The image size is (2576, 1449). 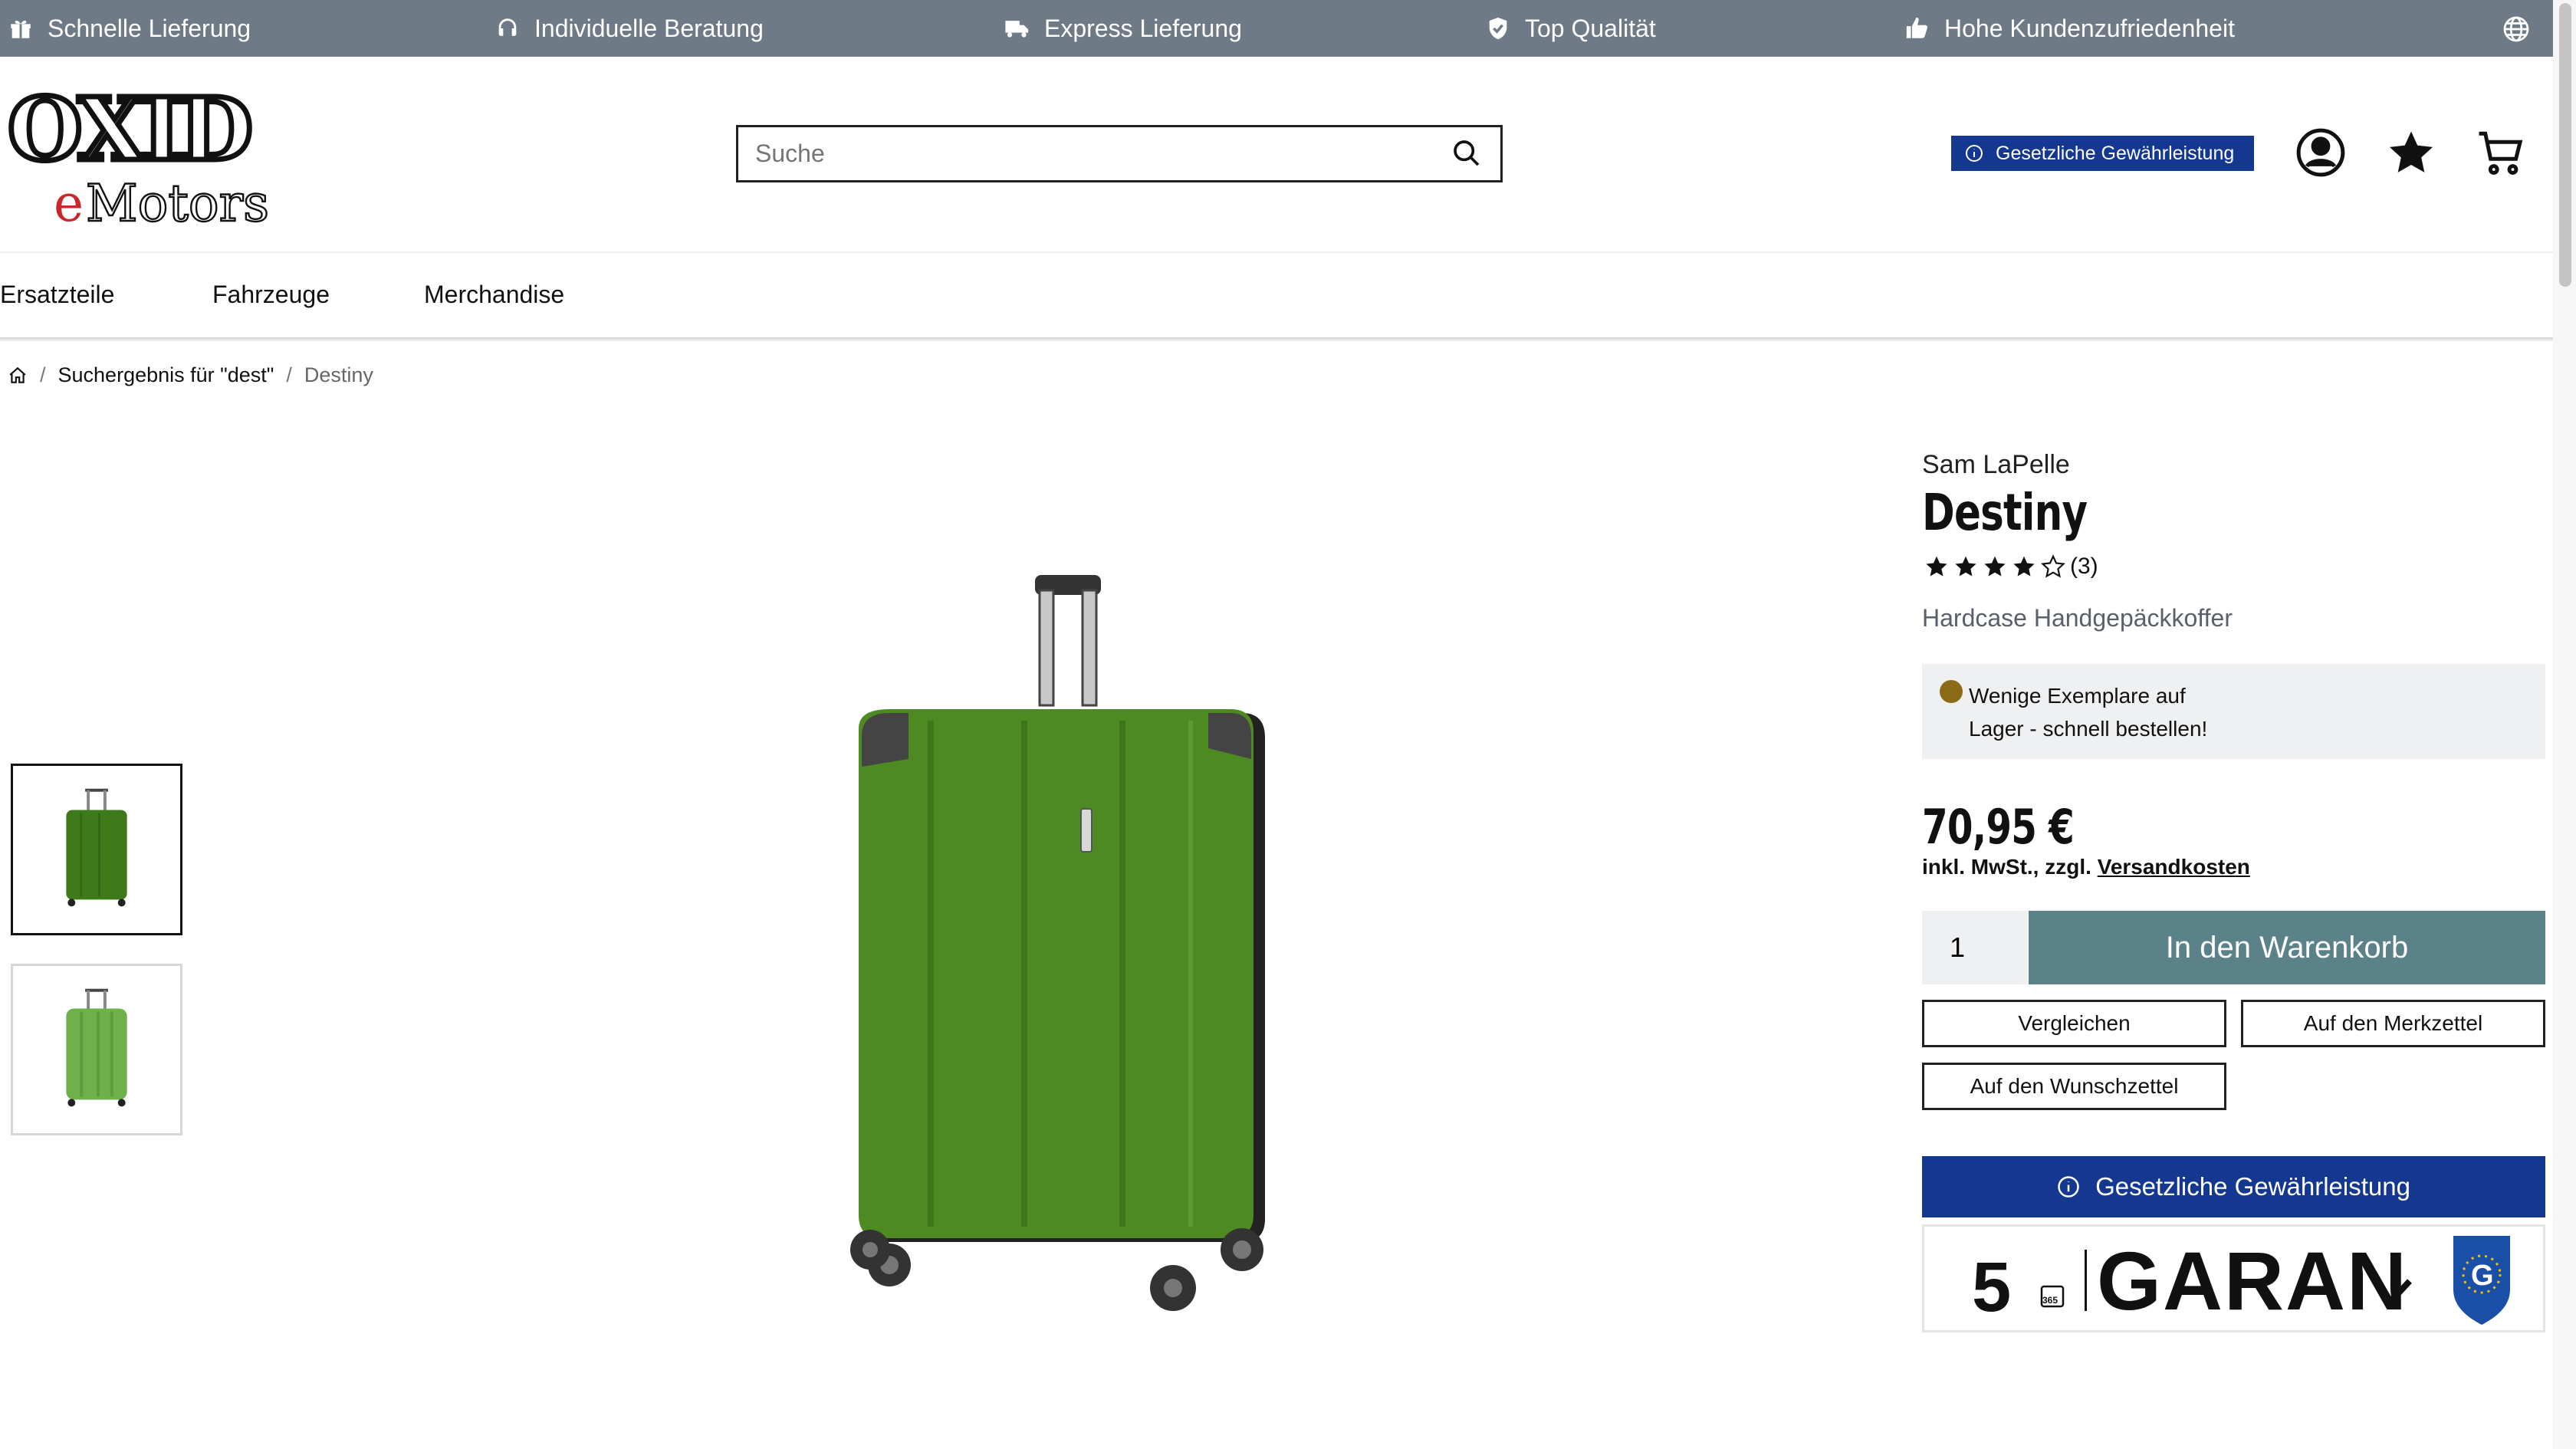 What do you see at coordinates (2320, 152) in the screenshot?
I see `account-icon` at bounding box center [2320, 152].